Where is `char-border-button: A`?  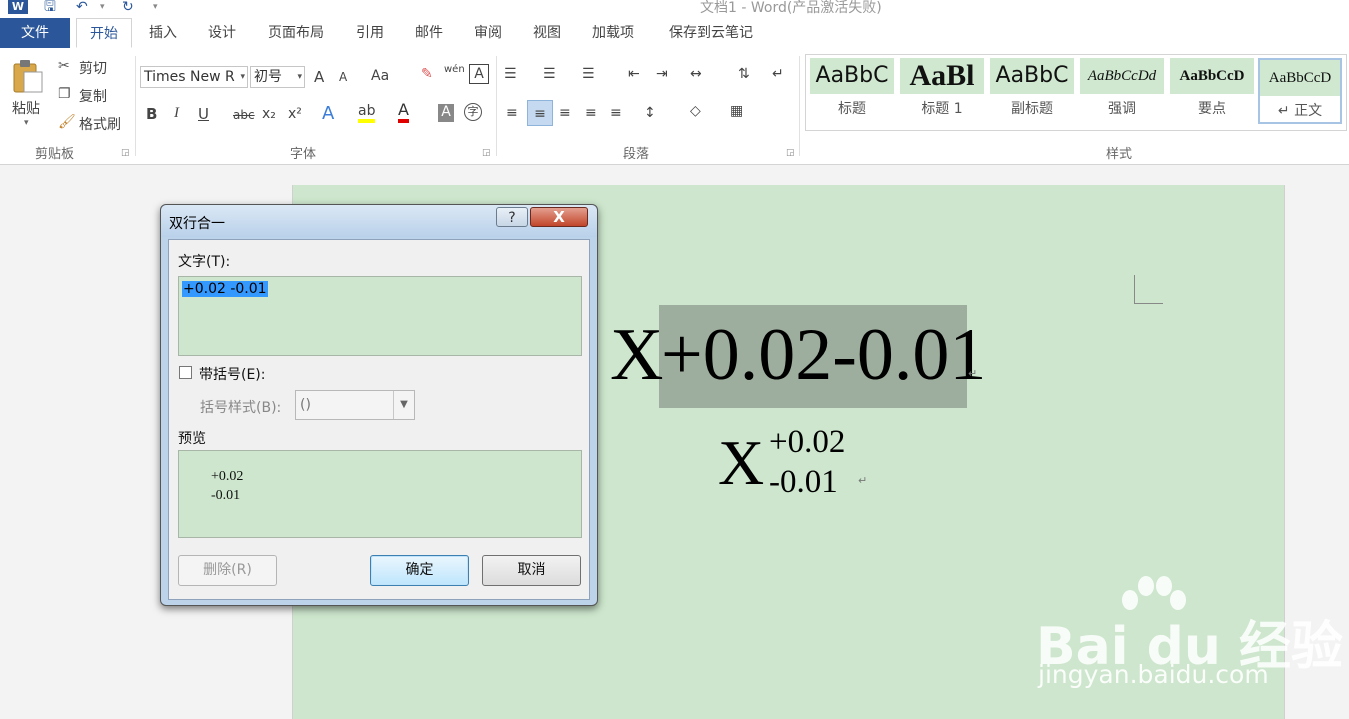
char-border-button: A is located at coordinates (479, 74).